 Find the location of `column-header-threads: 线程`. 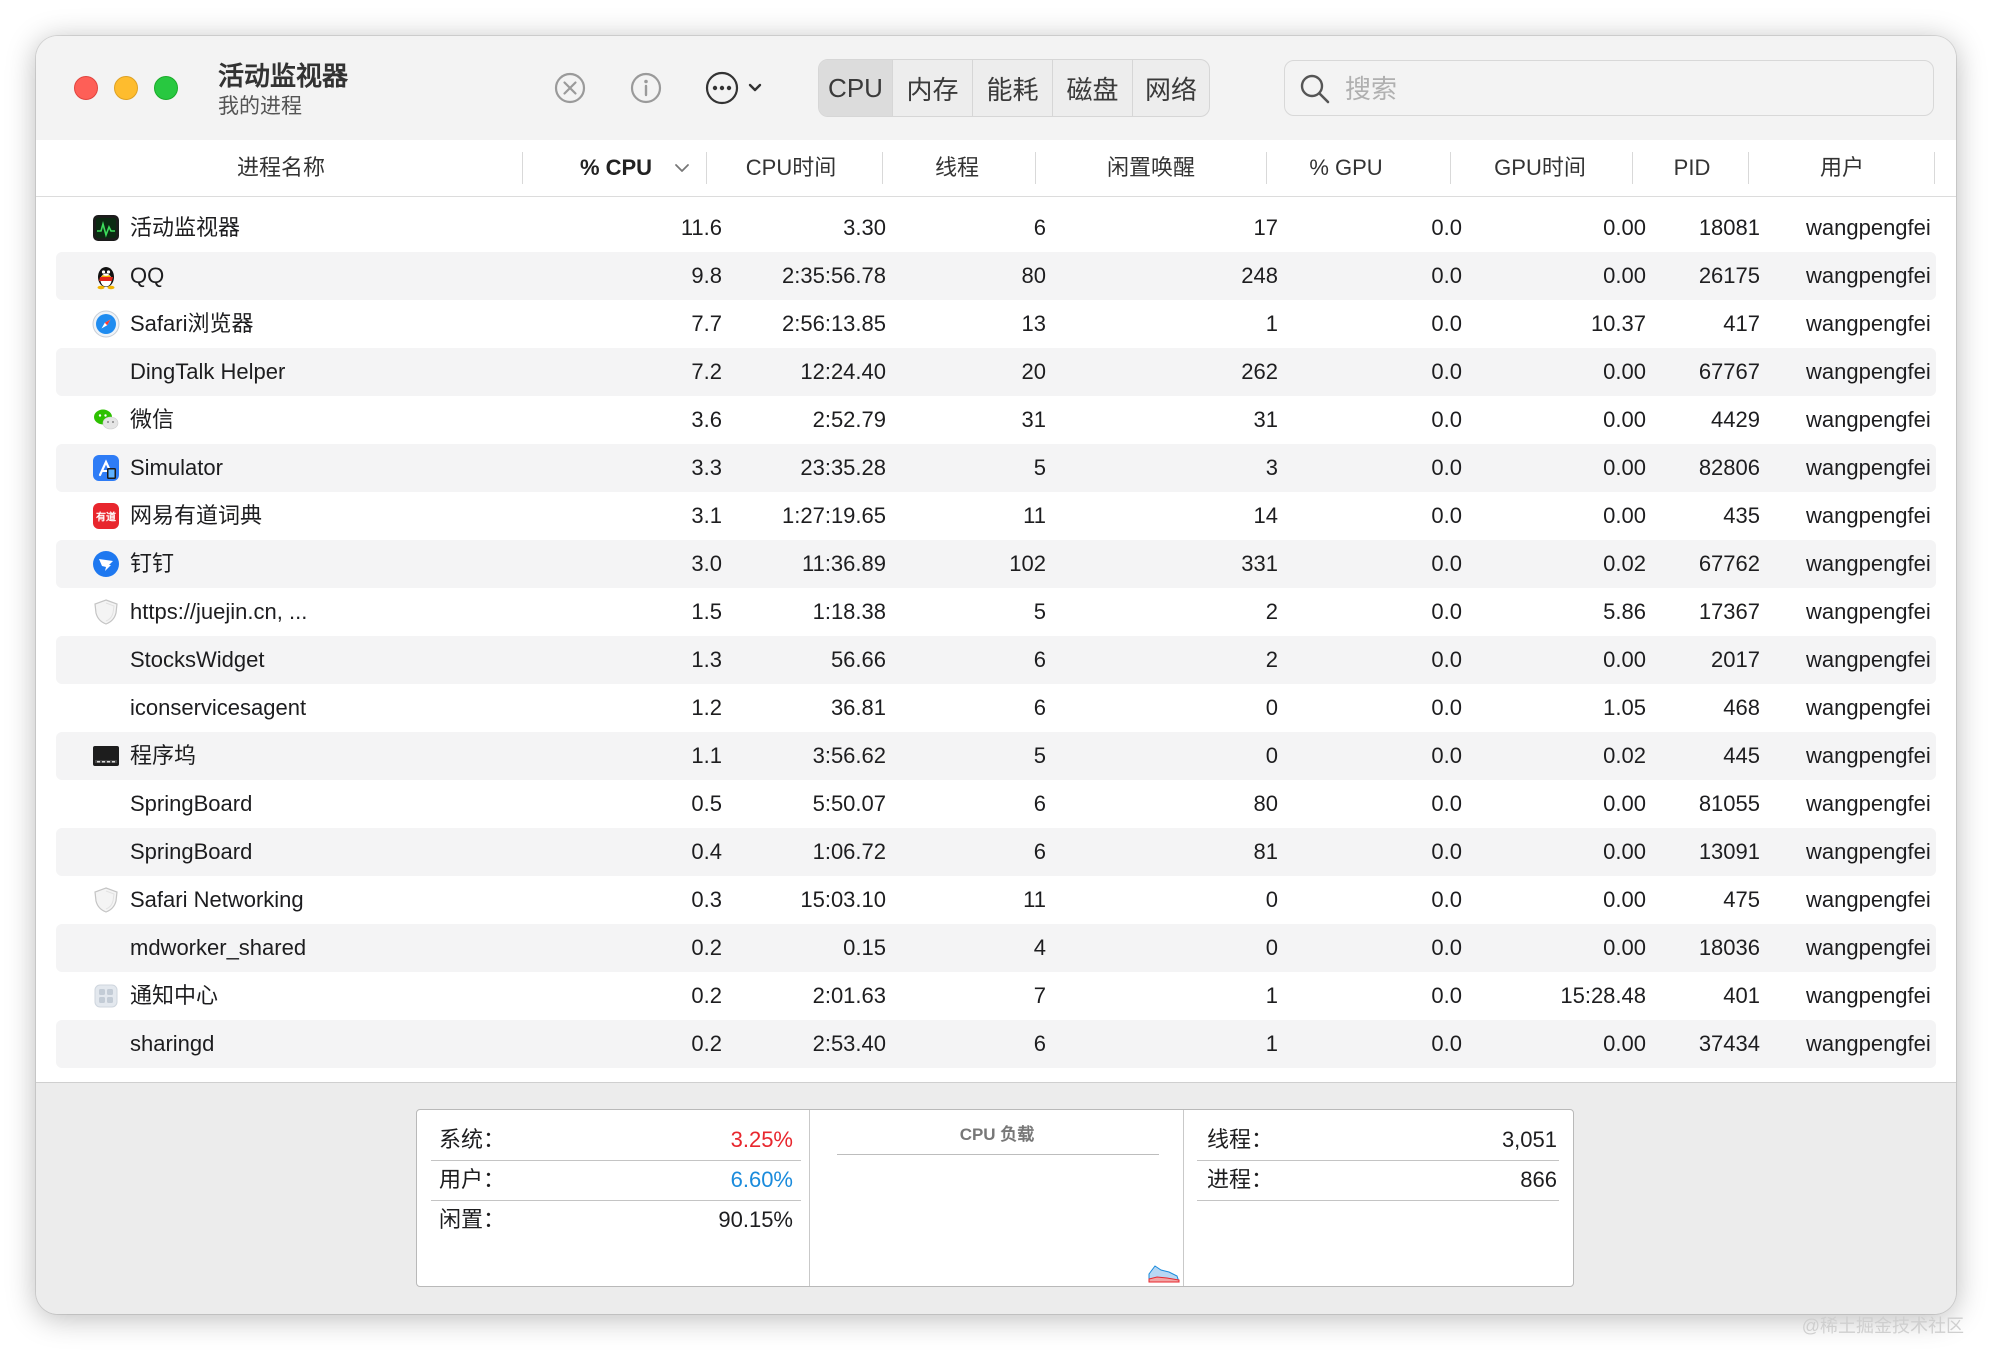

column-header-threads: 线程 is located at coordinates (957, 168).